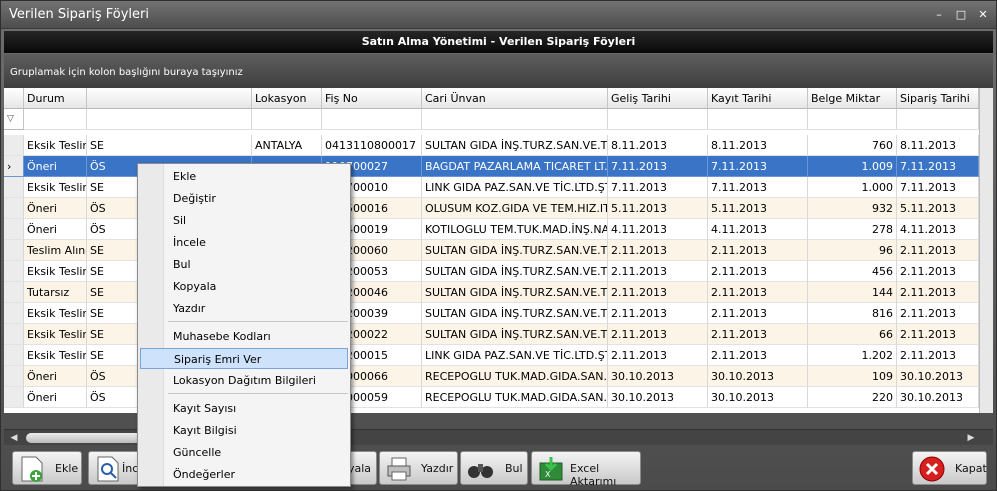 Image resolution: width=997 pixels, height=491 pixels. I want to click on table-cell: 220, so click(852, 397).